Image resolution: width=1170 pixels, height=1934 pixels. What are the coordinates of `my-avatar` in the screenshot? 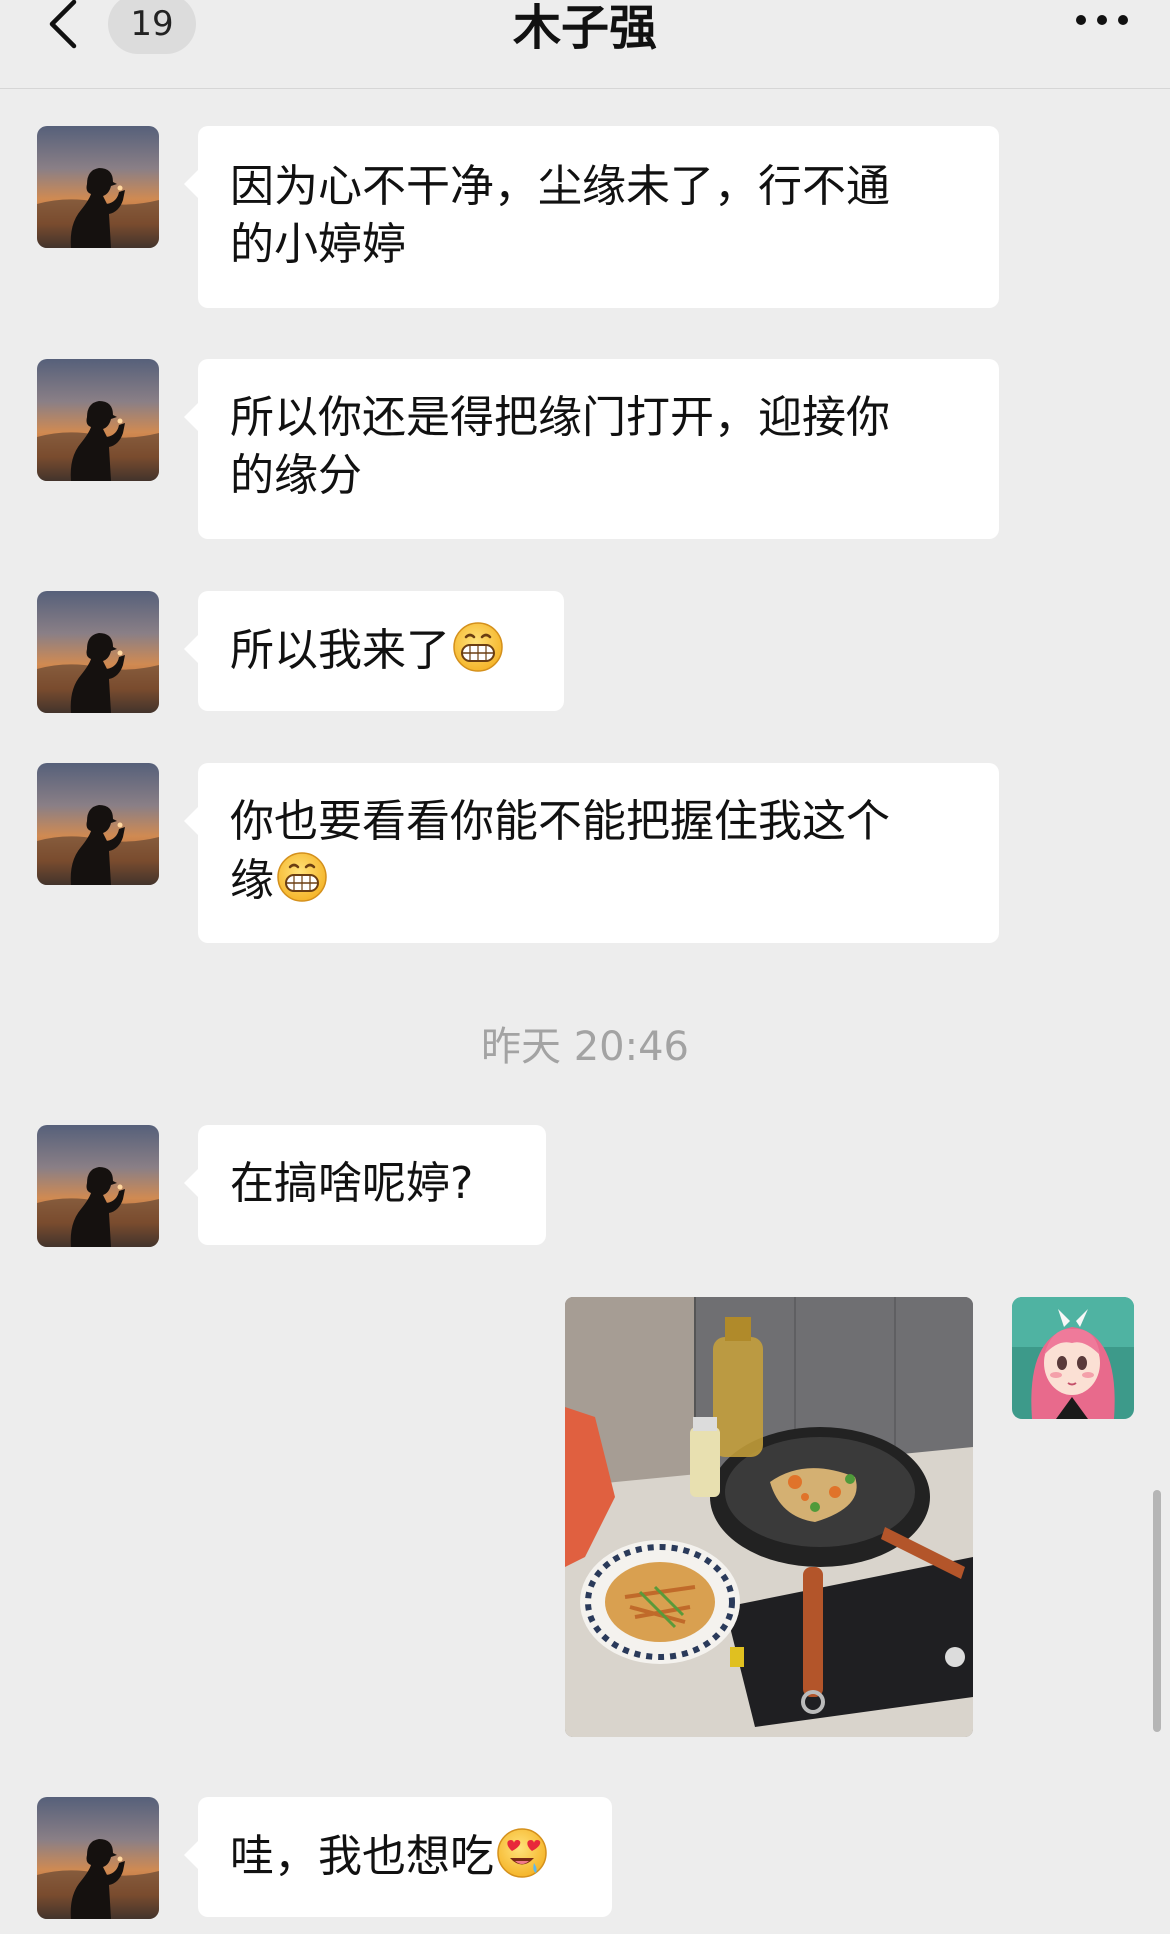 It's located at (1073, 1358).